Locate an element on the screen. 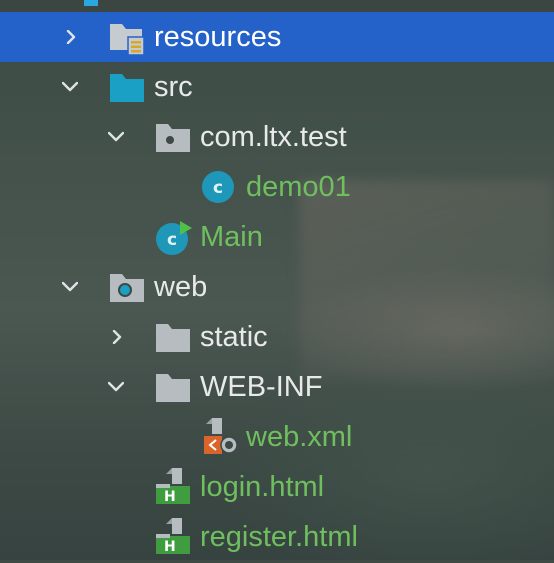 This screenshot has height=563, width=554. tree-item-label: demo01 is located at coordinates (298, 187).